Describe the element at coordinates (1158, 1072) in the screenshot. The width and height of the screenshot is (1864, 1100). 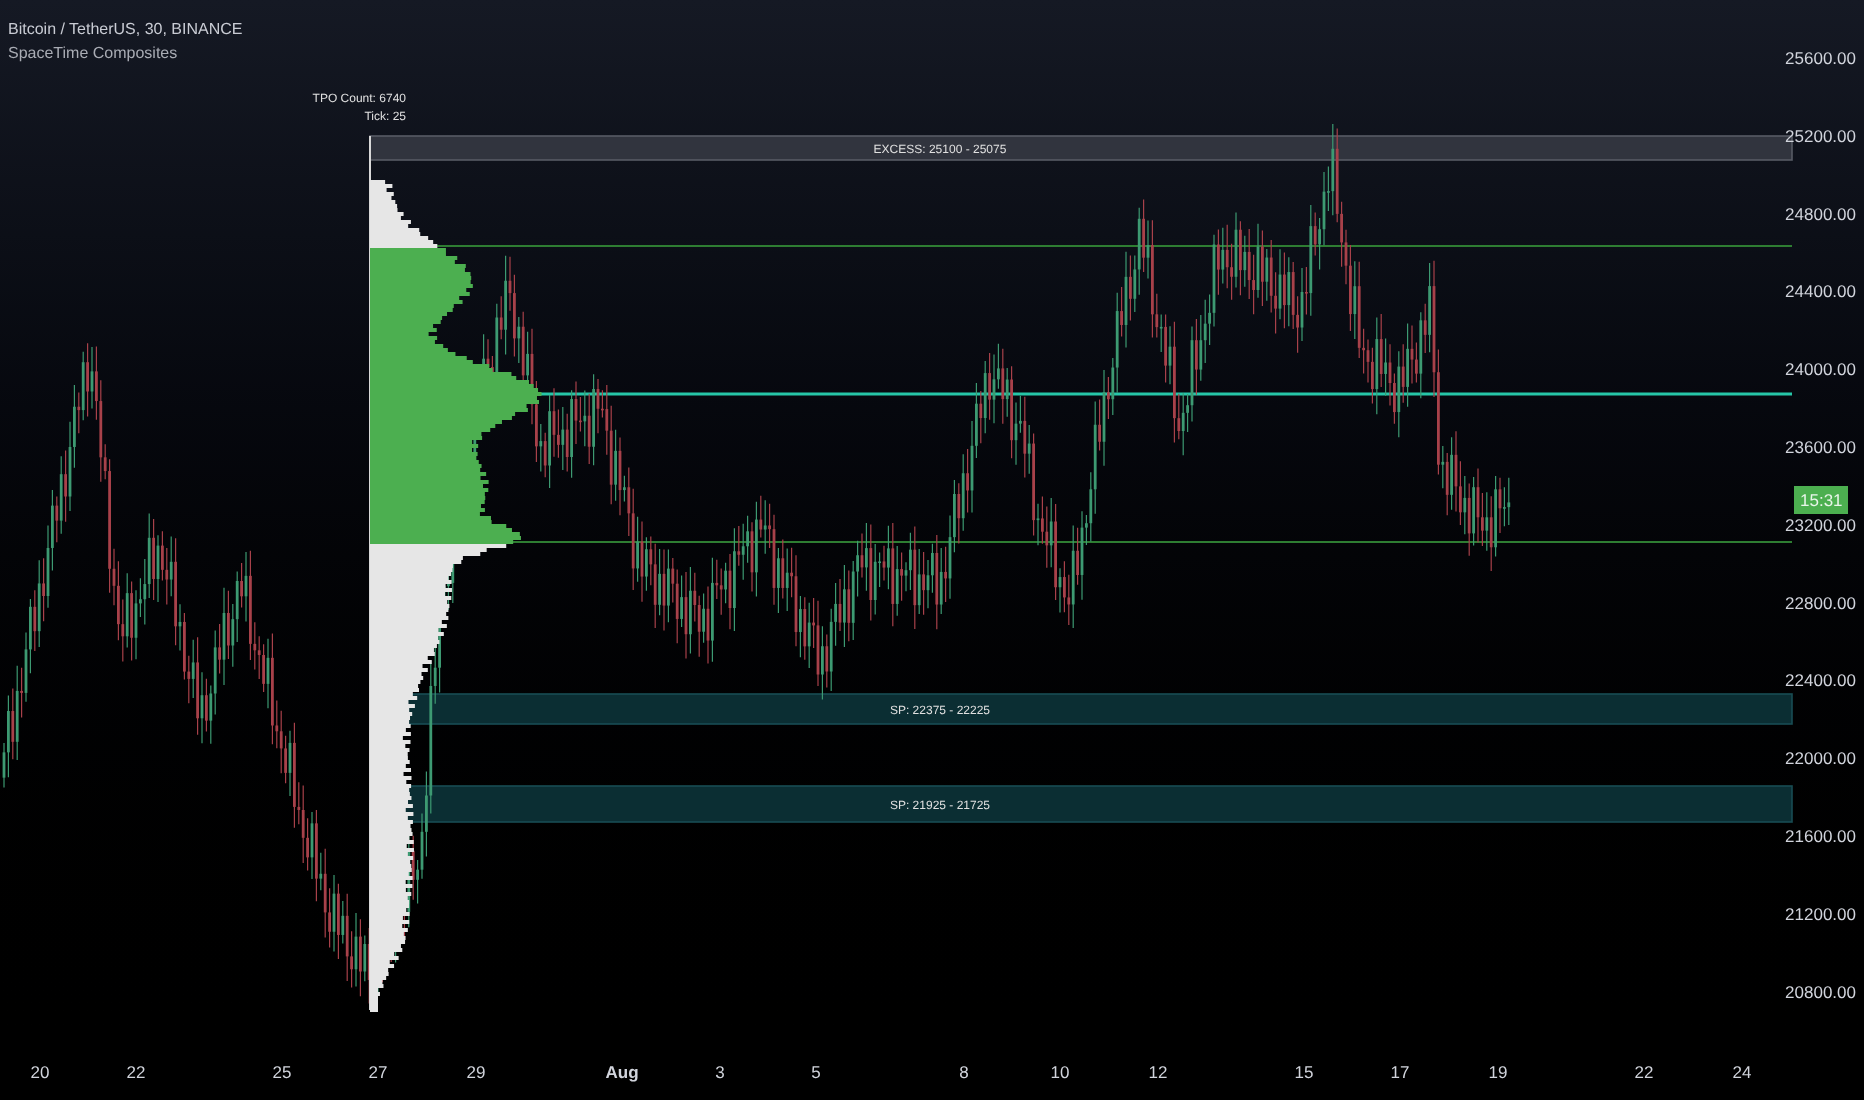
I see `time-axis-label: 12` at that location.